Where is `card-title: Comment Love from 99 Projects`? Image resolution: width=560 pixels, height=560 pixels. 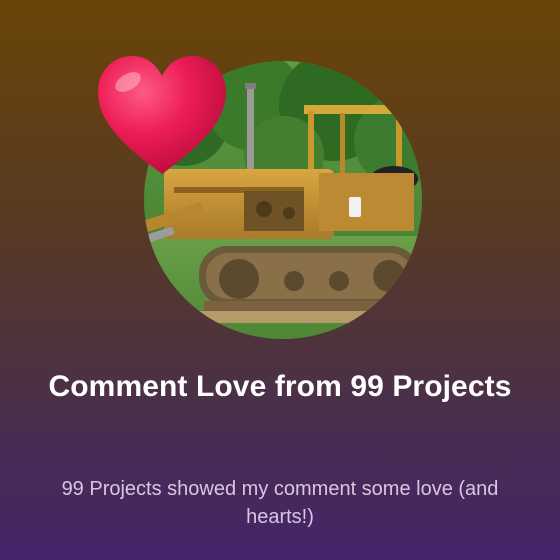 card-title: Comment Love from 99 Projects is located at coordinates (280, 386).